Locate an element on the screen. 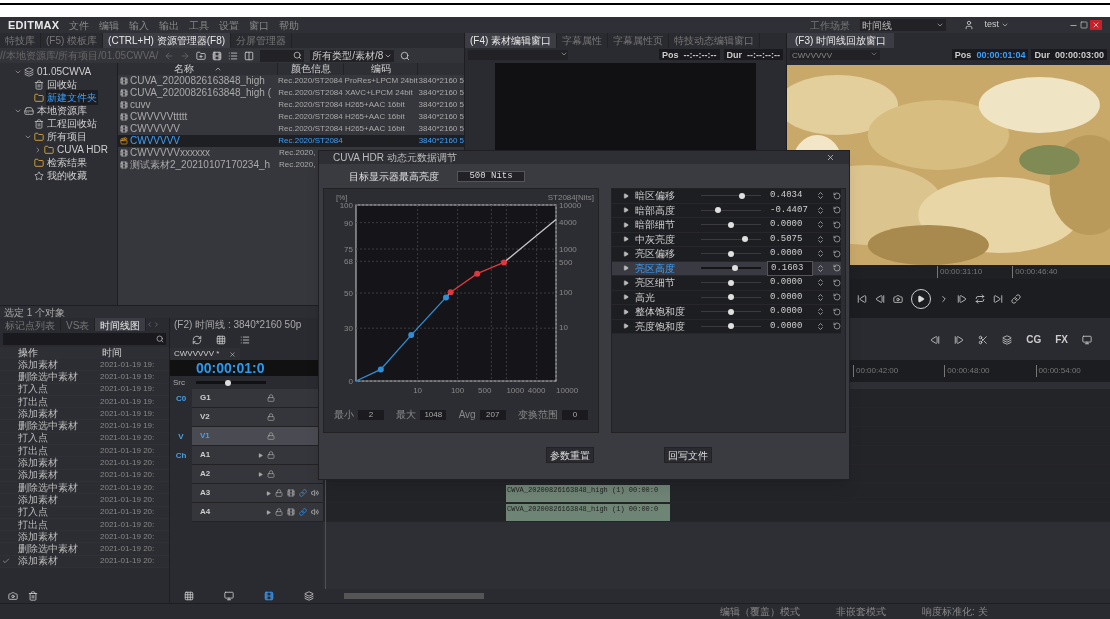 The width and height of the screenshot is (1110, 619). param-label: 暗部高度 is located at coordinates (655, 210).